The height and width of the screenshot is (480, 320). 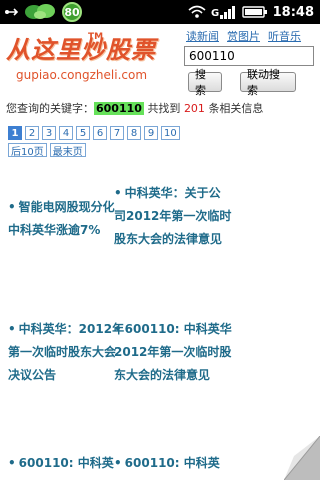 I want to click on summary-prefix: 您查询的关键字：, so click(x=50, y=108).